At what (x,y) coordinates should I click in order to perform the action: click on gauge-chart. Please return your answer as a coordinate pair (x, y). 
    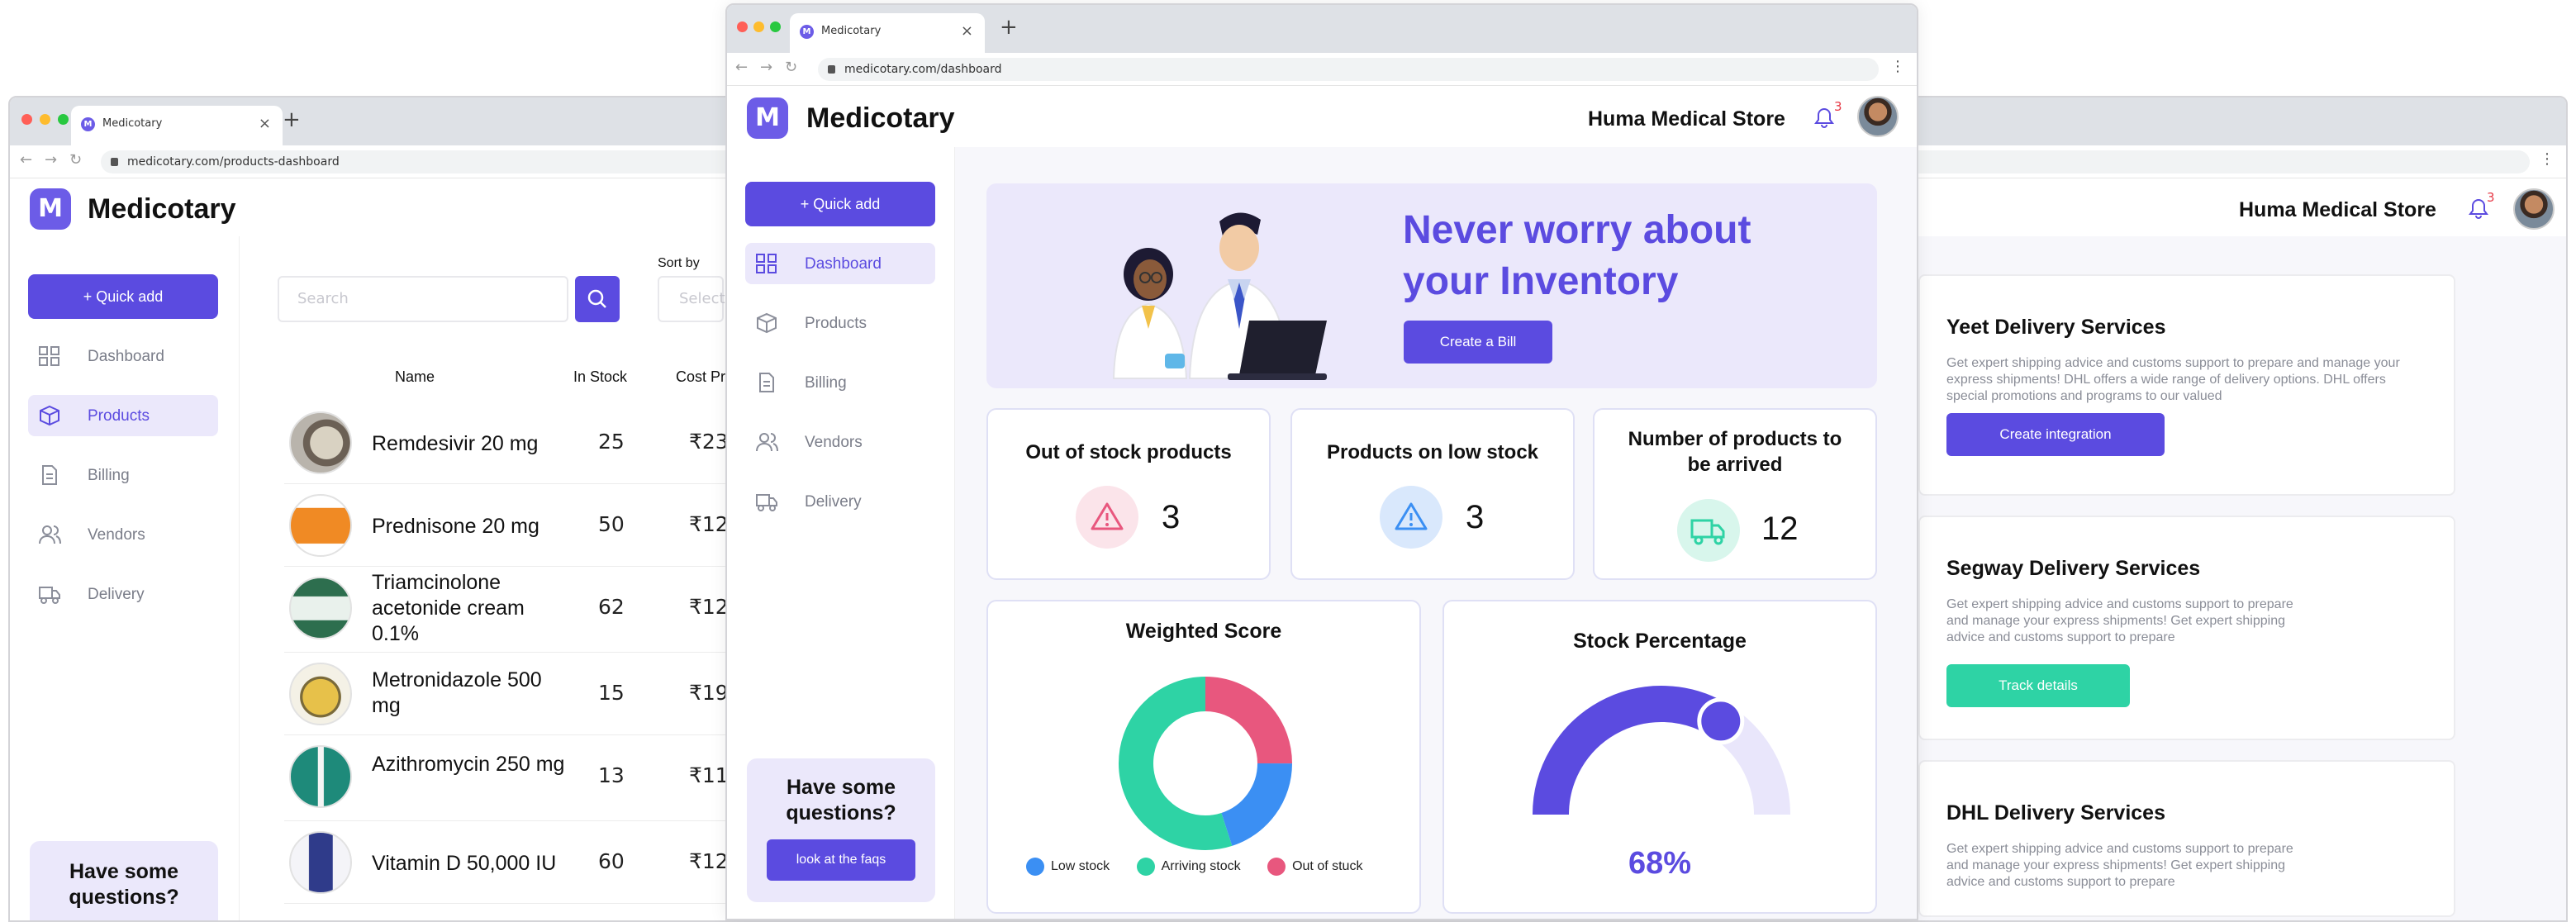
    Looking at the image, I should click on (1661, 750).